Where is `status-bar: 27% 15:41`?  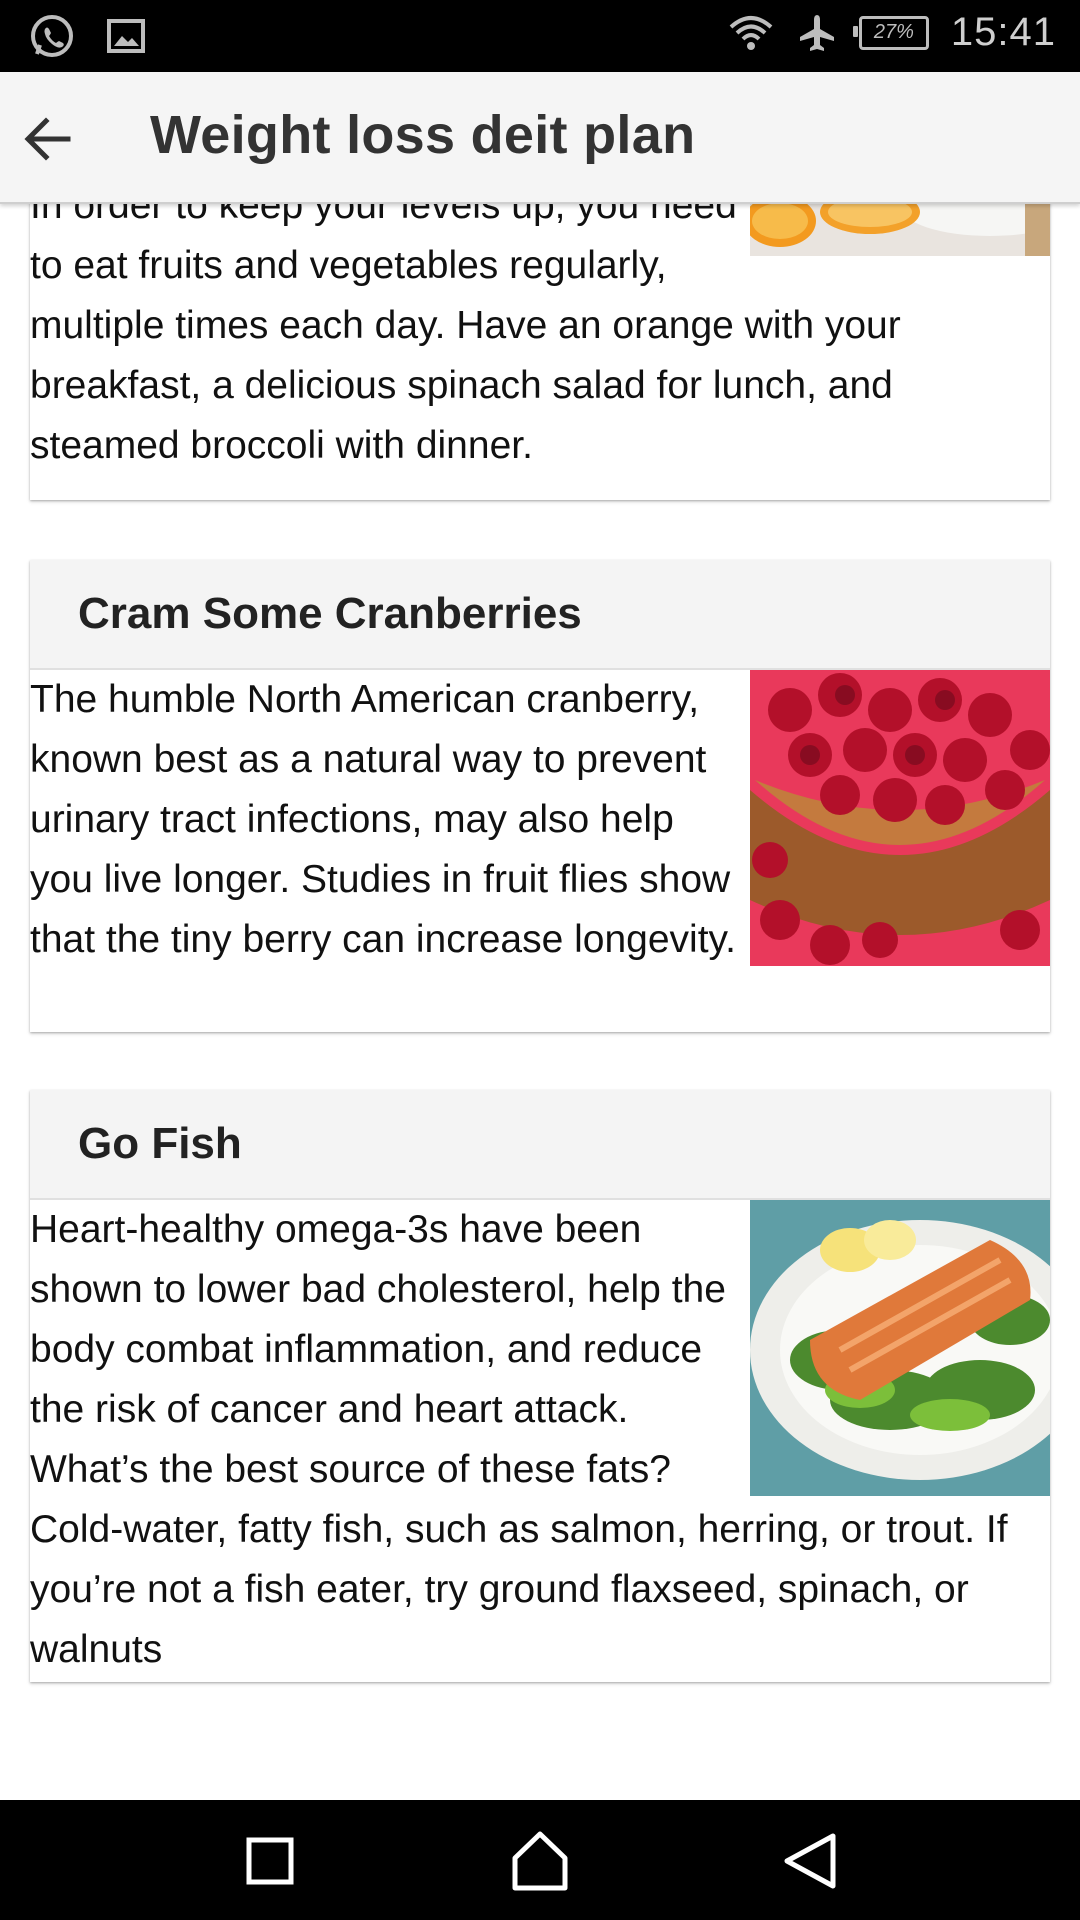 status-bar: 27% 15:41 is located at coordinates (540, 36).